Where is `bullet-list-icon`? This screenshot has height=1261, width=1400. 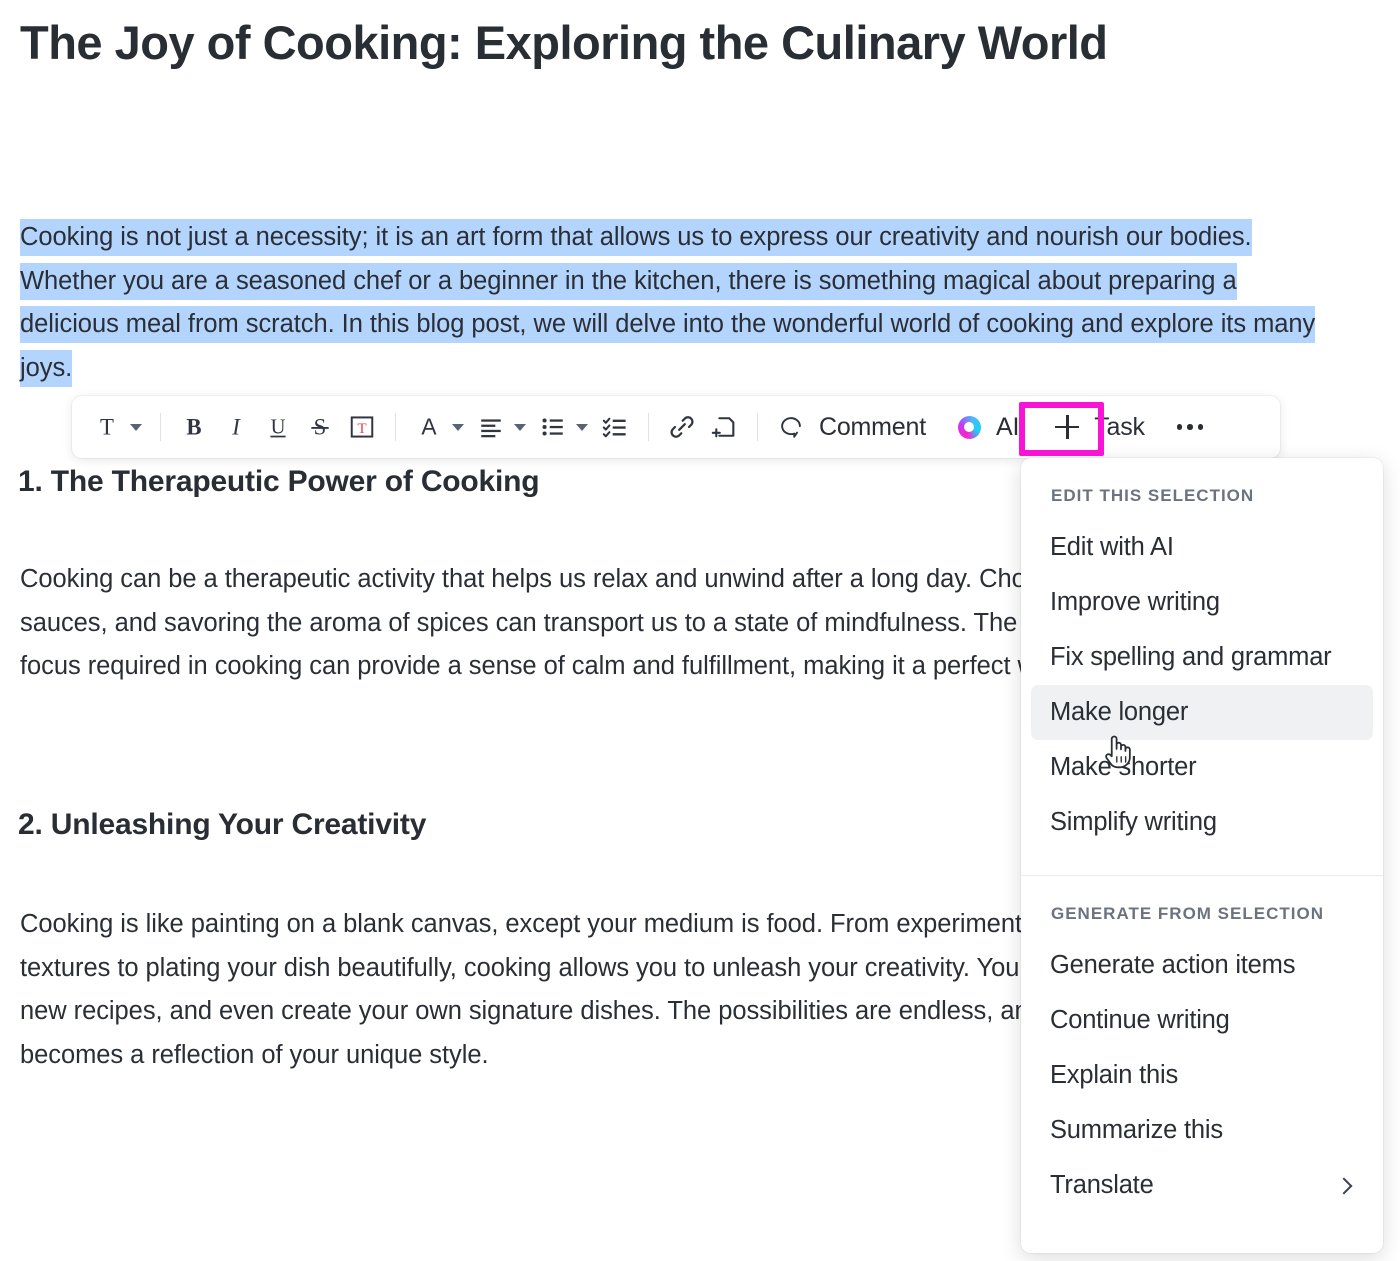 bullet-list-icon is located at coordinates (553, 427).